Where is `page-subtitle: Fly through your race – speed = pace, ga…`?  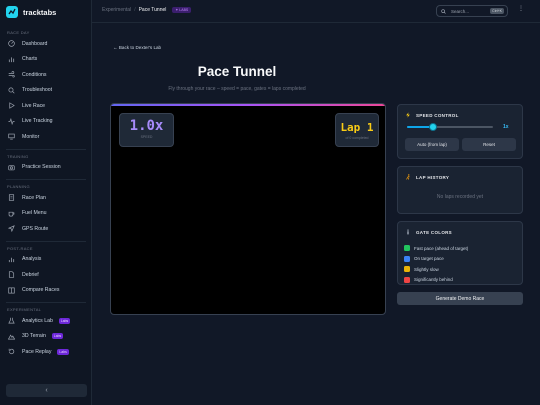 page-subtitle: Fly through your race – speed = pace, ga… is located at coordinates (237, 89).